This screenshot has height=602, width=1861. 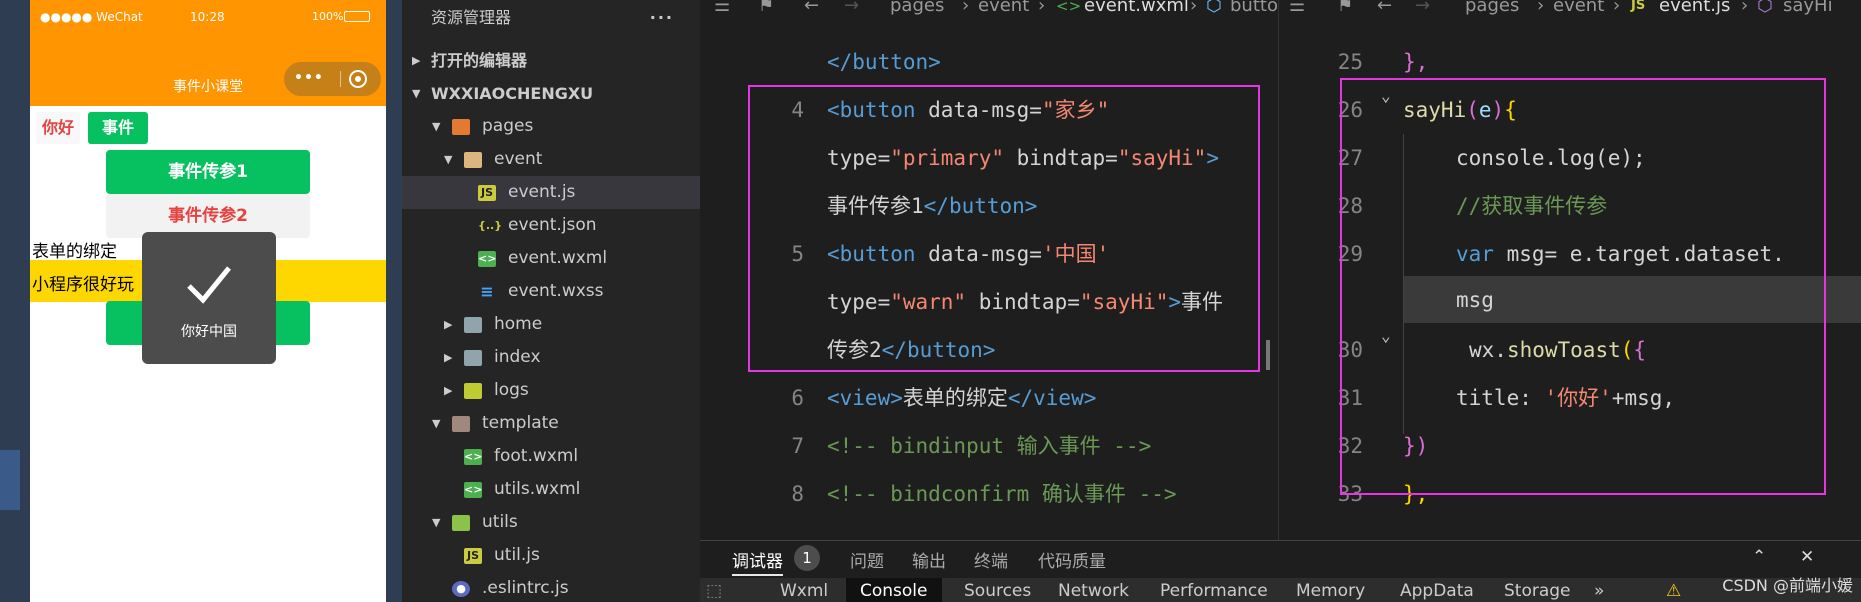 I want to click on code-line: <view>表单的绑定</view>, so click(x=961, y=398).